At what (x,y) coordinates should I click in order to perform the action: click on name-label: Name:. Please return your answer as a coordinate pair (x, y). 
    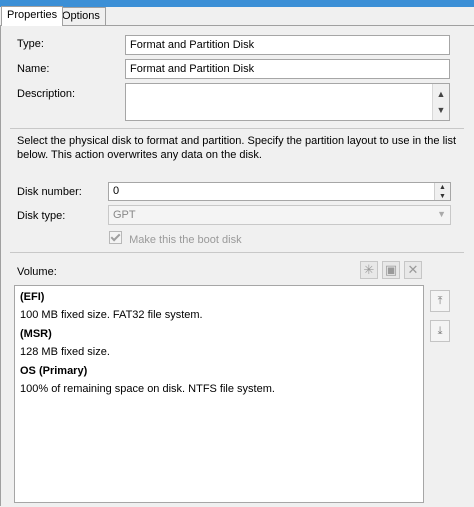
    Looking at the image, I should click on (33, 69).